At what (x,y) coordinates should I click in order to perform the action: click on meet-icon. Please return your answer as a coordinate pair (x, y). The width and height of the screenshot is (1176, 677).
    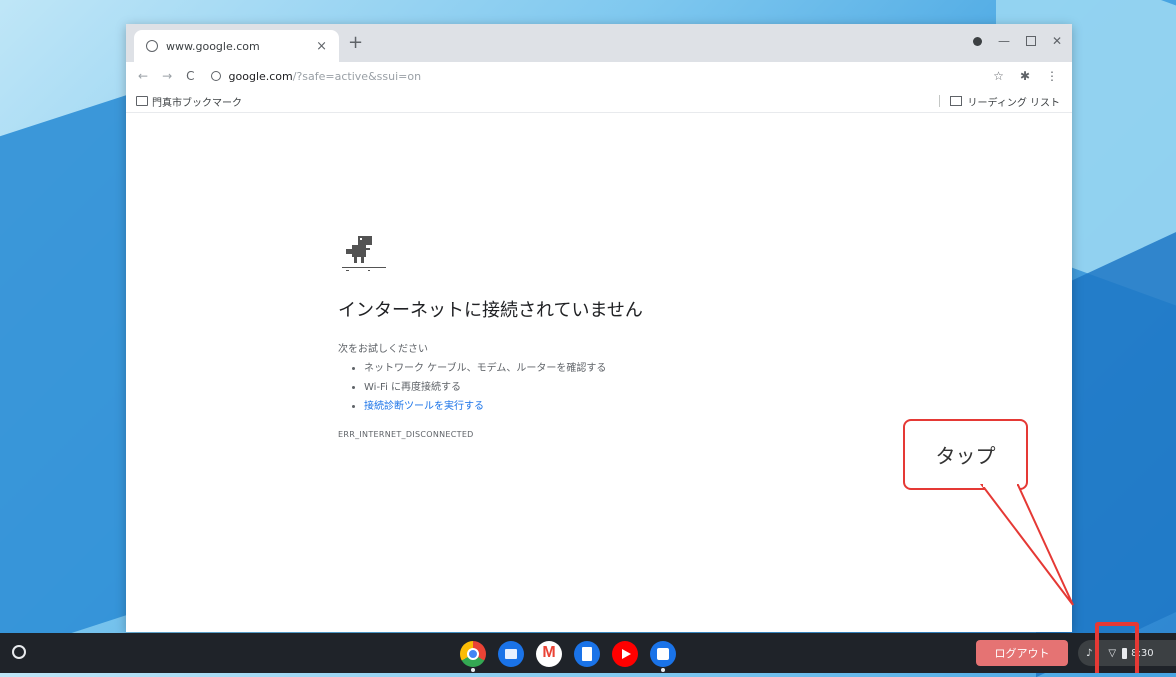
    Looking at the image, I should click on (663, 656).